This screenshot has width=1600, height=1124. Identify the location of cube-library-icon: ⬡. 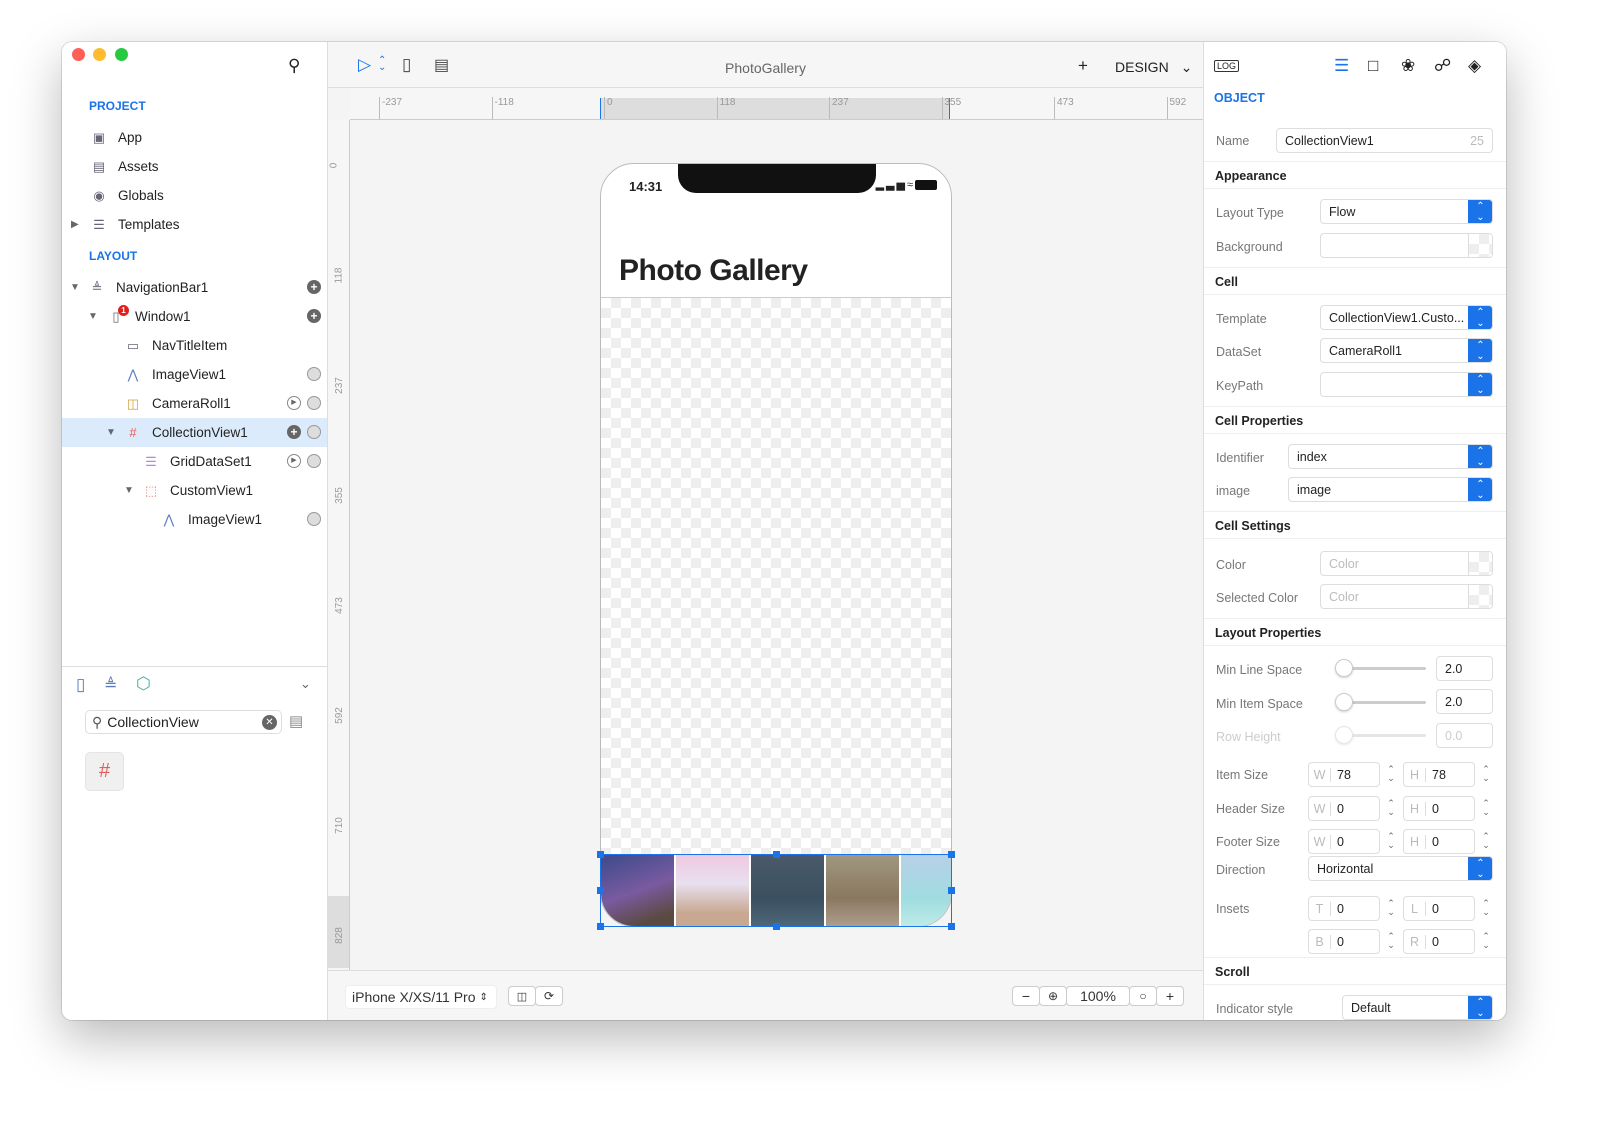
(143, 684).